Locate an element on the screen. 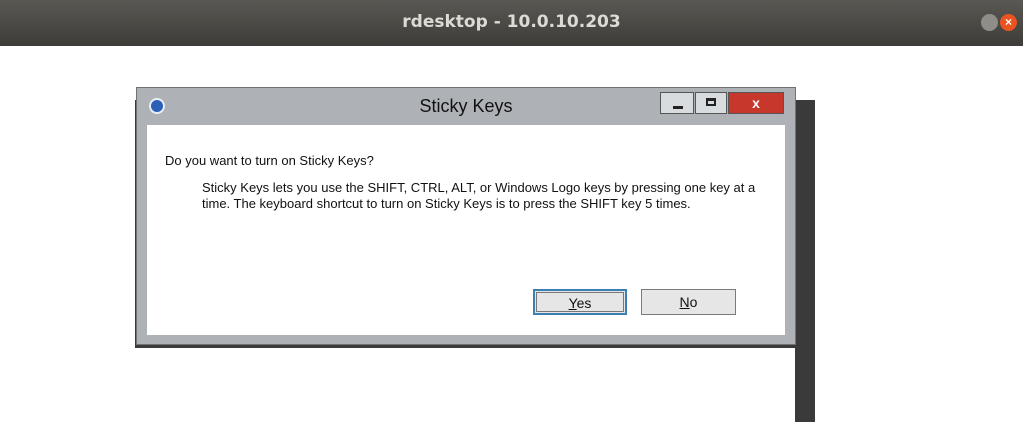 This screenshot has height=422, width=1023. yes-button: Yes is located at coordinates (580, 302).